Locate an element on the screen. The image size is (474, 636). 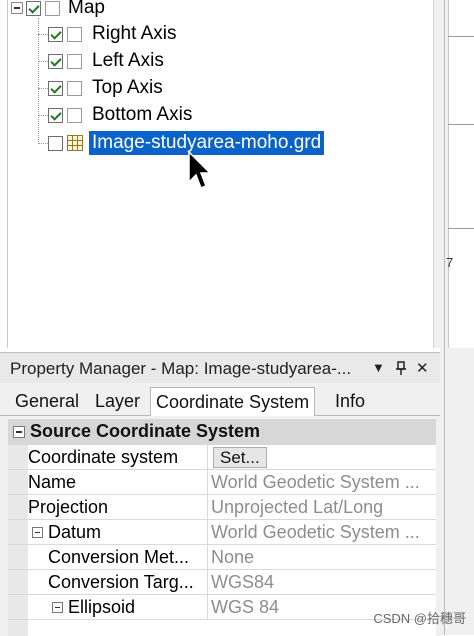
map-layer-icon is located at coordinates (52, 8).